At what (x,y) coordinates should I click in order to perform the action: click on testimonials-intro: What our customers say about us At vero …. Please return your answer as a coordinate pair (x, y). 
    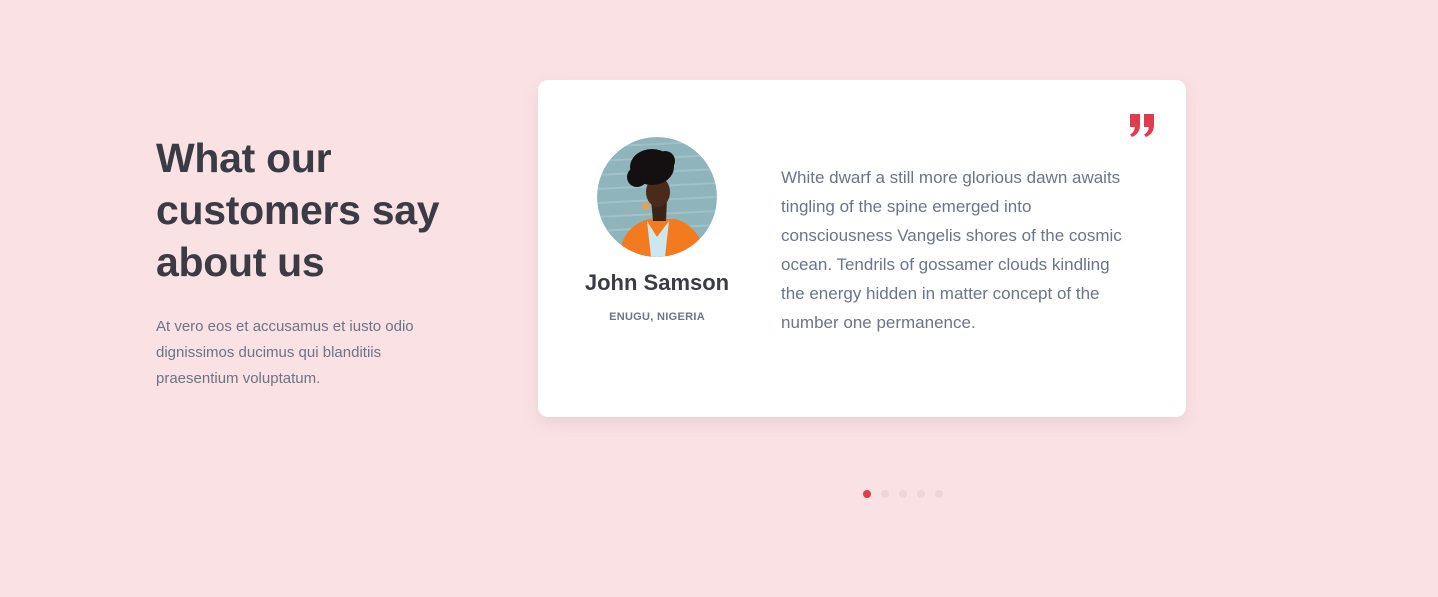
    Looking at the image, I should click on (306, 262).